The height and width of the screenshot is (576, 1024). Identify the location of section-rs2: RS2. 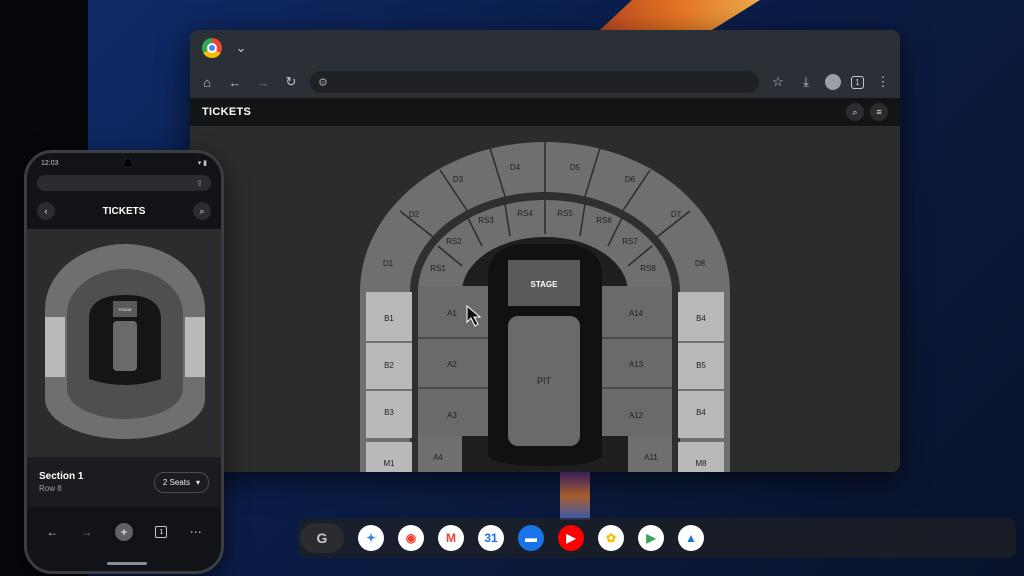
(454, 241).